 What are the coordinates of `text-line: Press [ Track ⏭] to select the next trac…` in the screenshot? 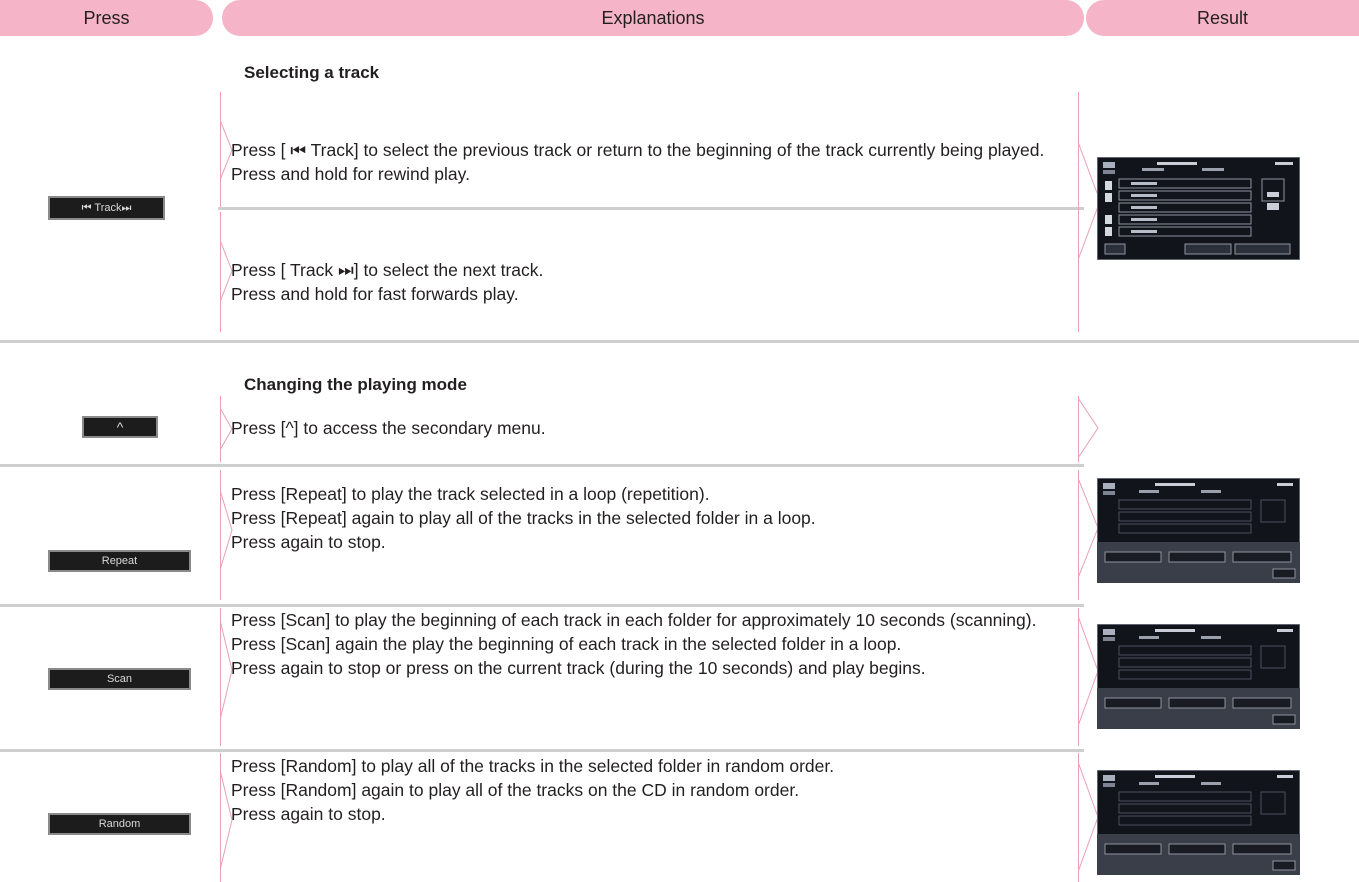 It's located at (387, 270).